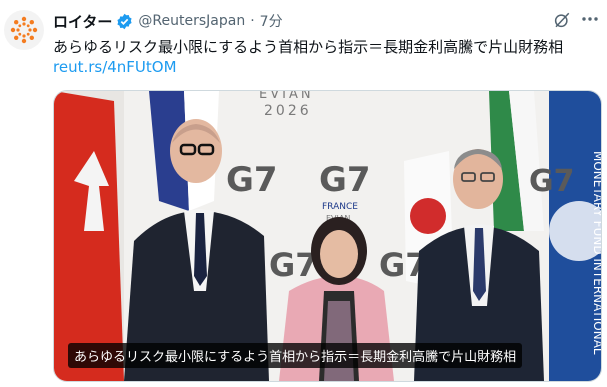 This screenshot has height=387, width=607. What do you see at coordinates (293, 265) in the screenshot?
I see `g7-mark-4: G7` at bounding box center [293, 265].